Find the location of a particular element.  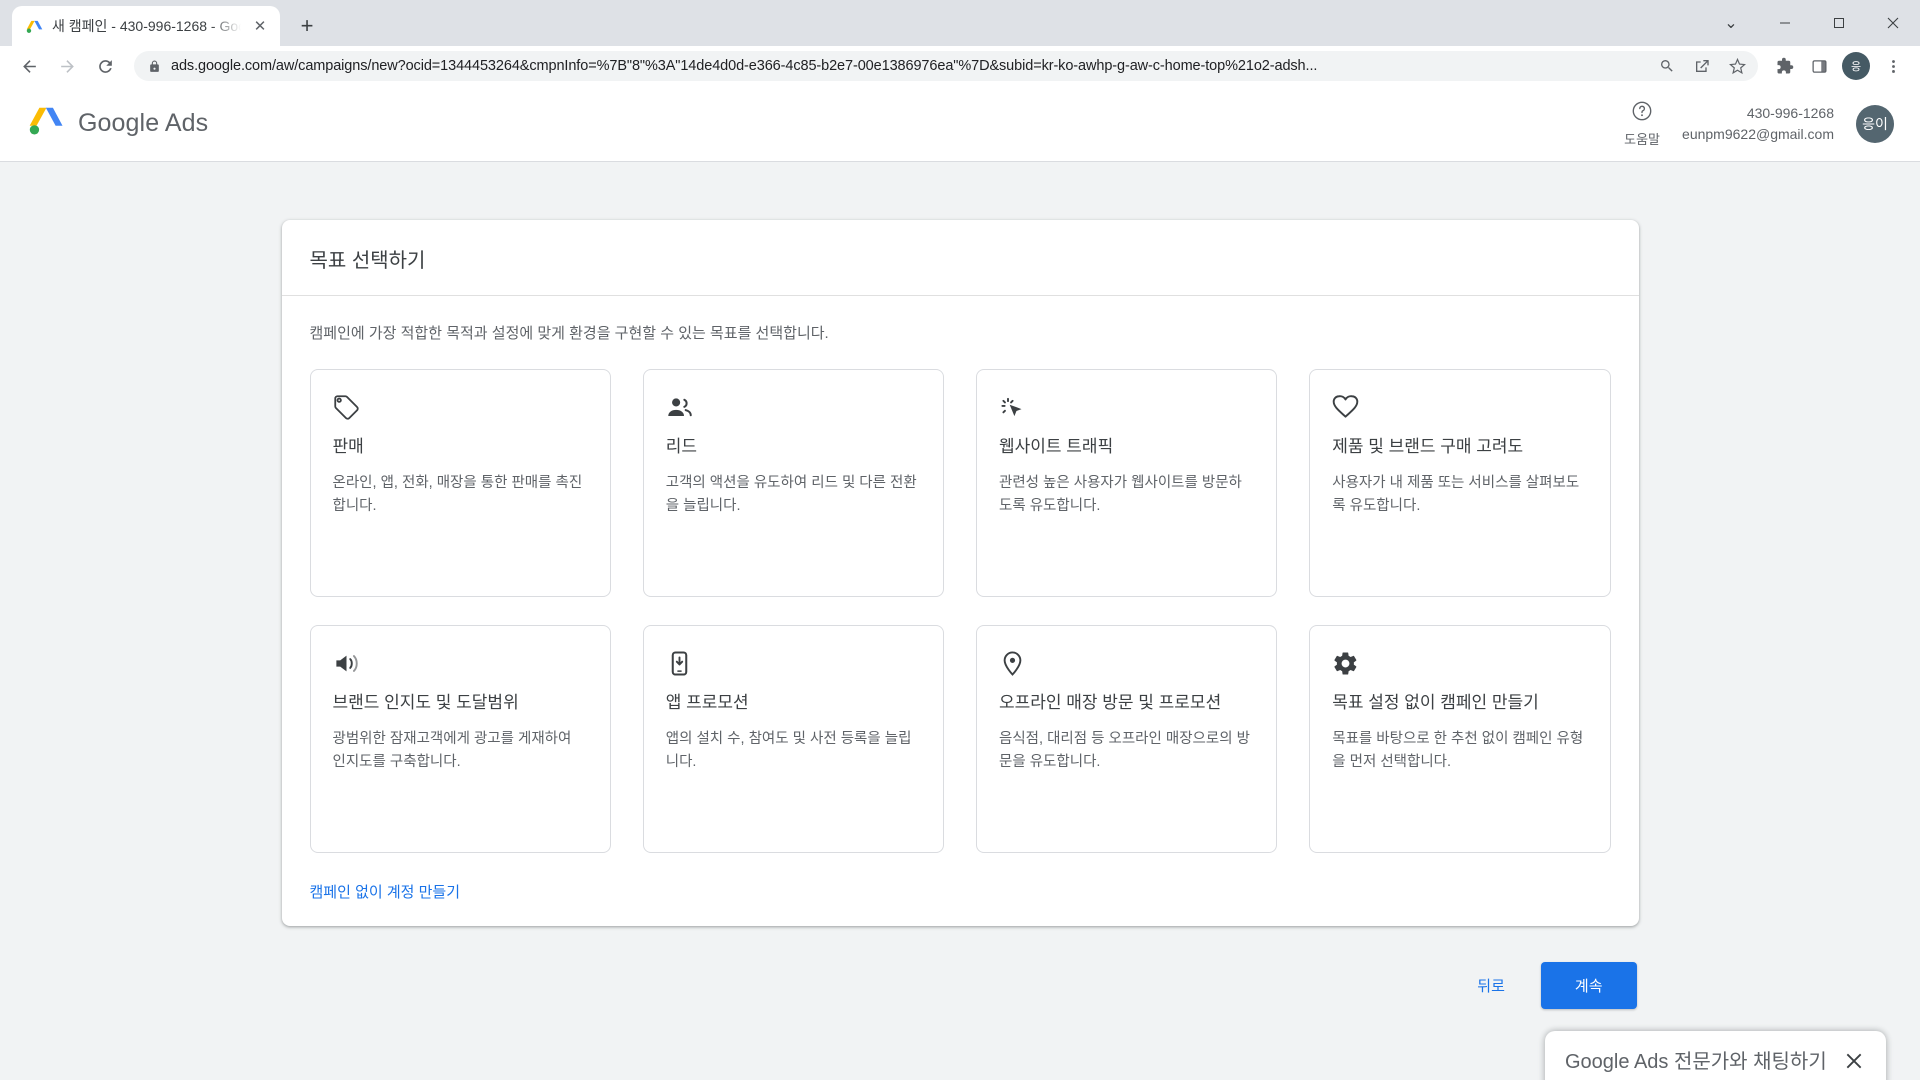

goal-description: 사용자가 내 제품 또는 서비스를 살펴보도록 유도합니다. is located at coordinates (1456, 494).